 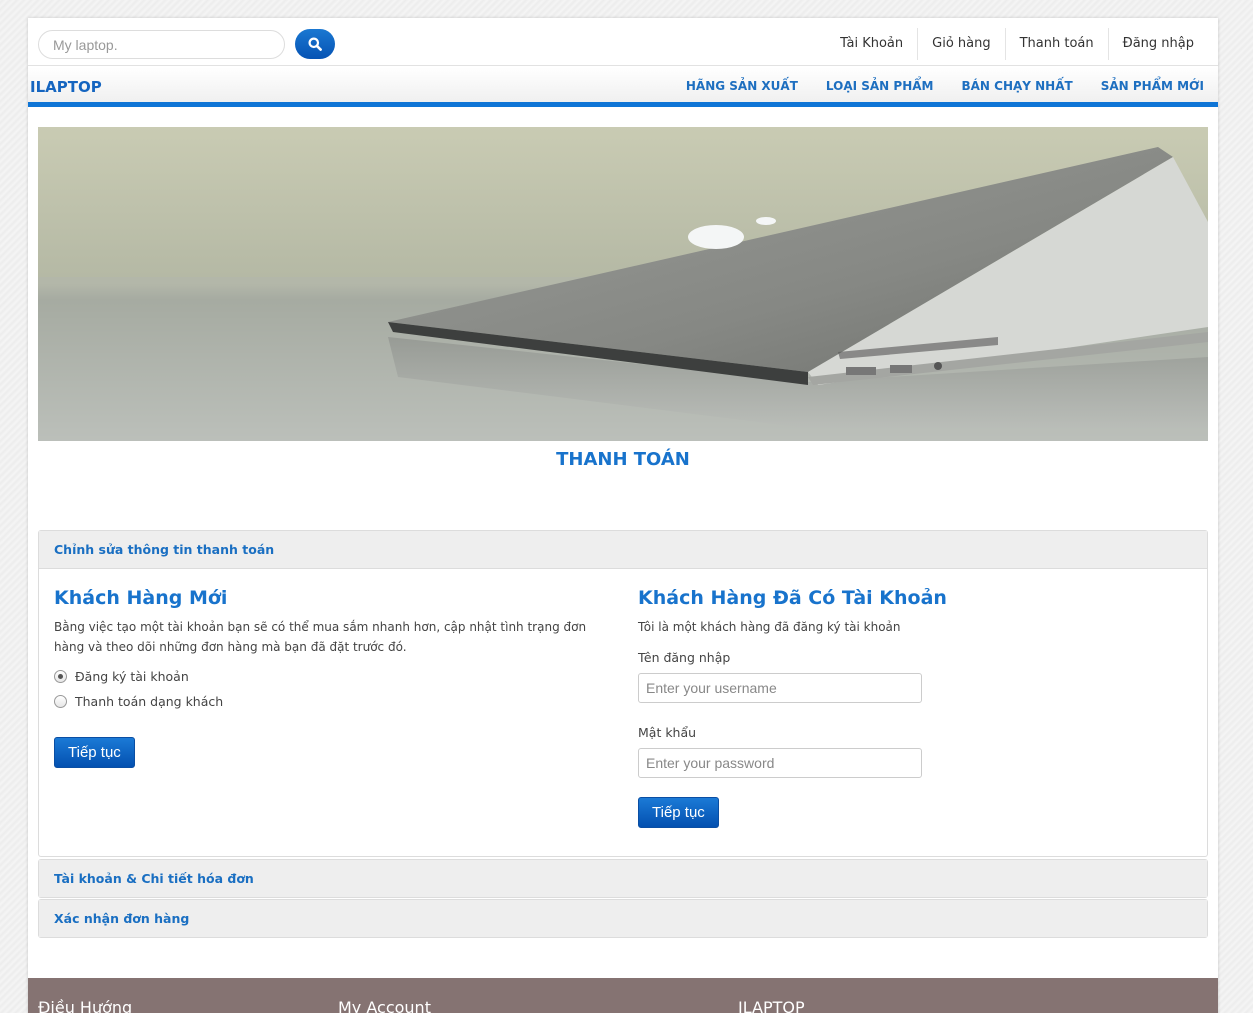 What do you see at coordinates (960, 44) in the screenshot?
I see `cart-link: Giỏ hàng` at bounding box center [960, 44].